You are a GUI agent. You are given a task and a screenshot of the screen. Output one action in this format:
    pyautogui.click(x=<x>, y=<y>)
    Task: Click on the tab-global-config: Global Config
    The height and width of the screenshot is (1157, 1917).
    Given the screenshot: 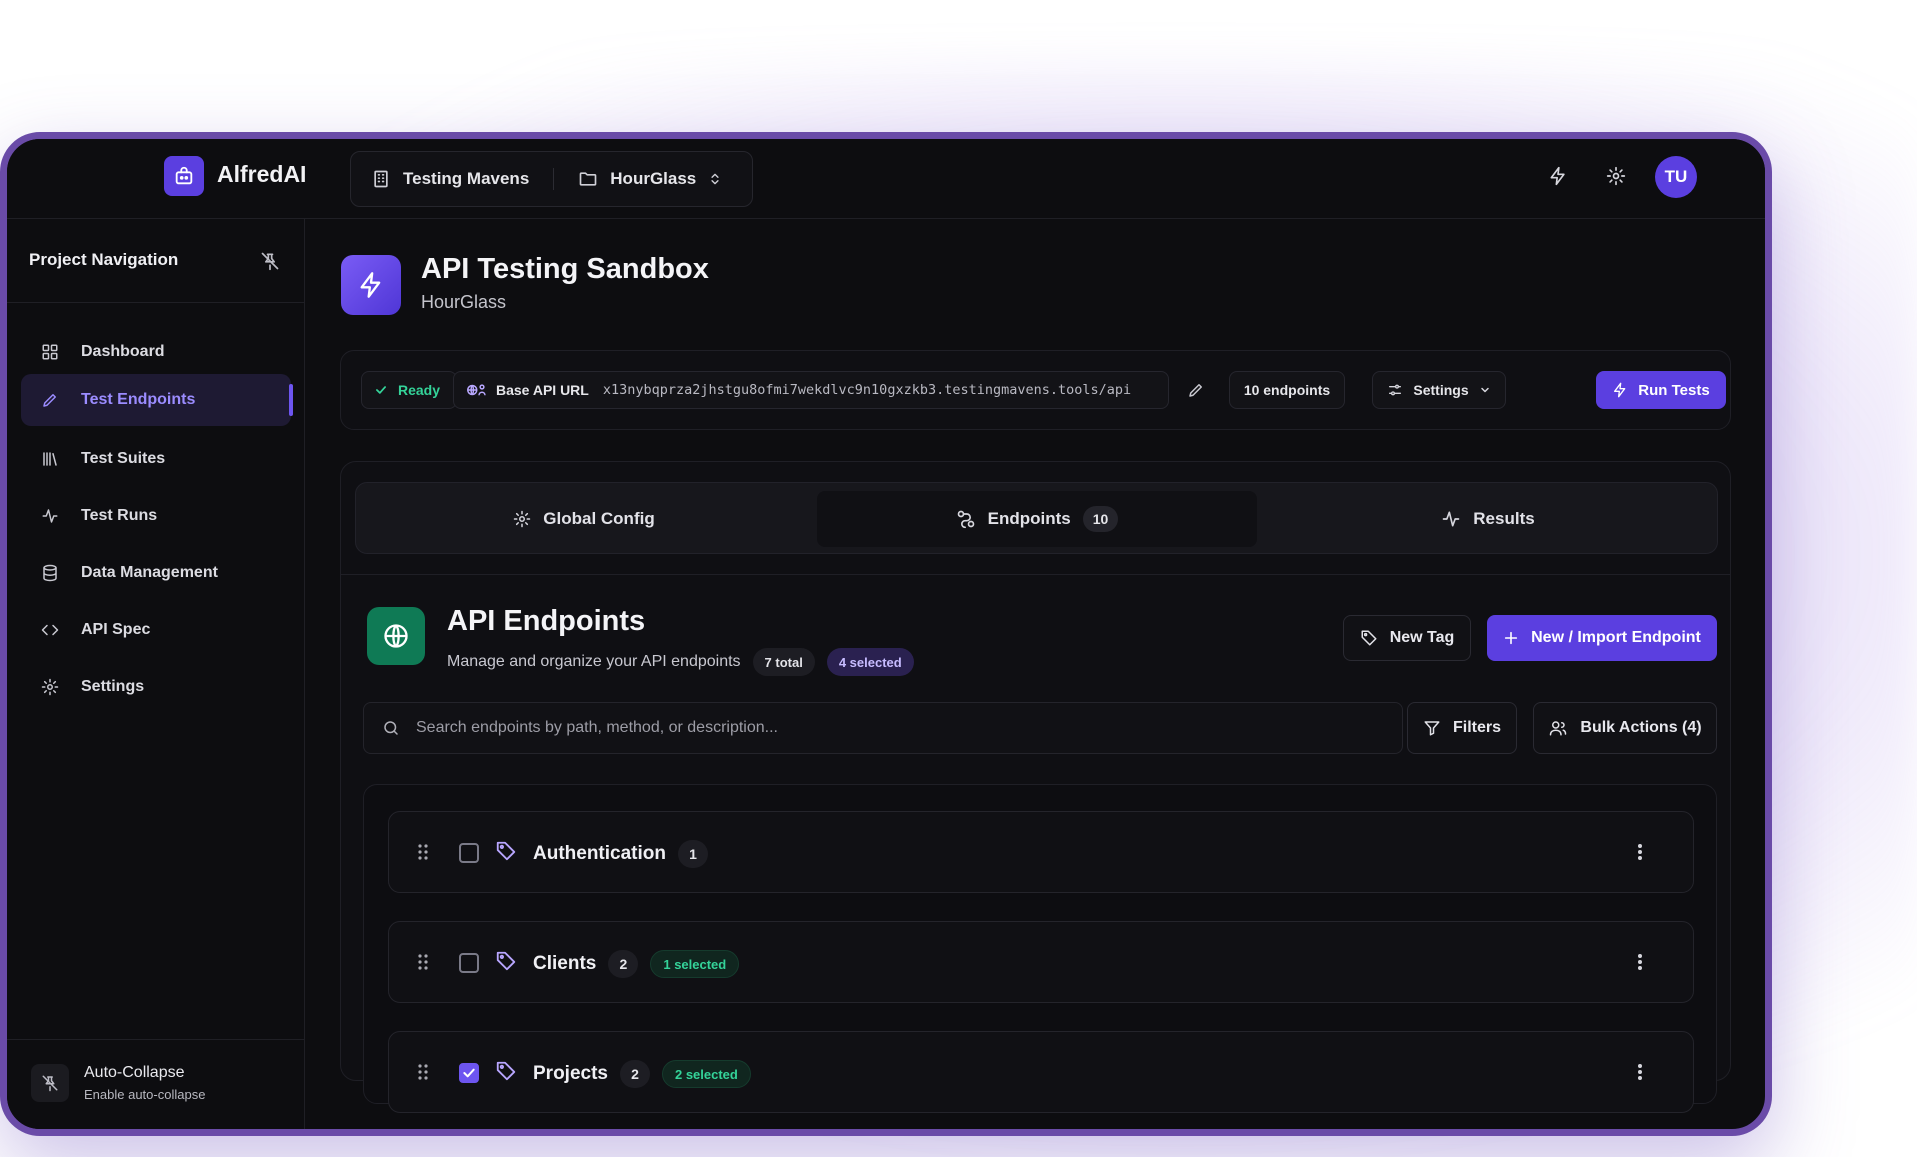 What is the action you would take?
    pyautogui.click(x=584, y=519)
    